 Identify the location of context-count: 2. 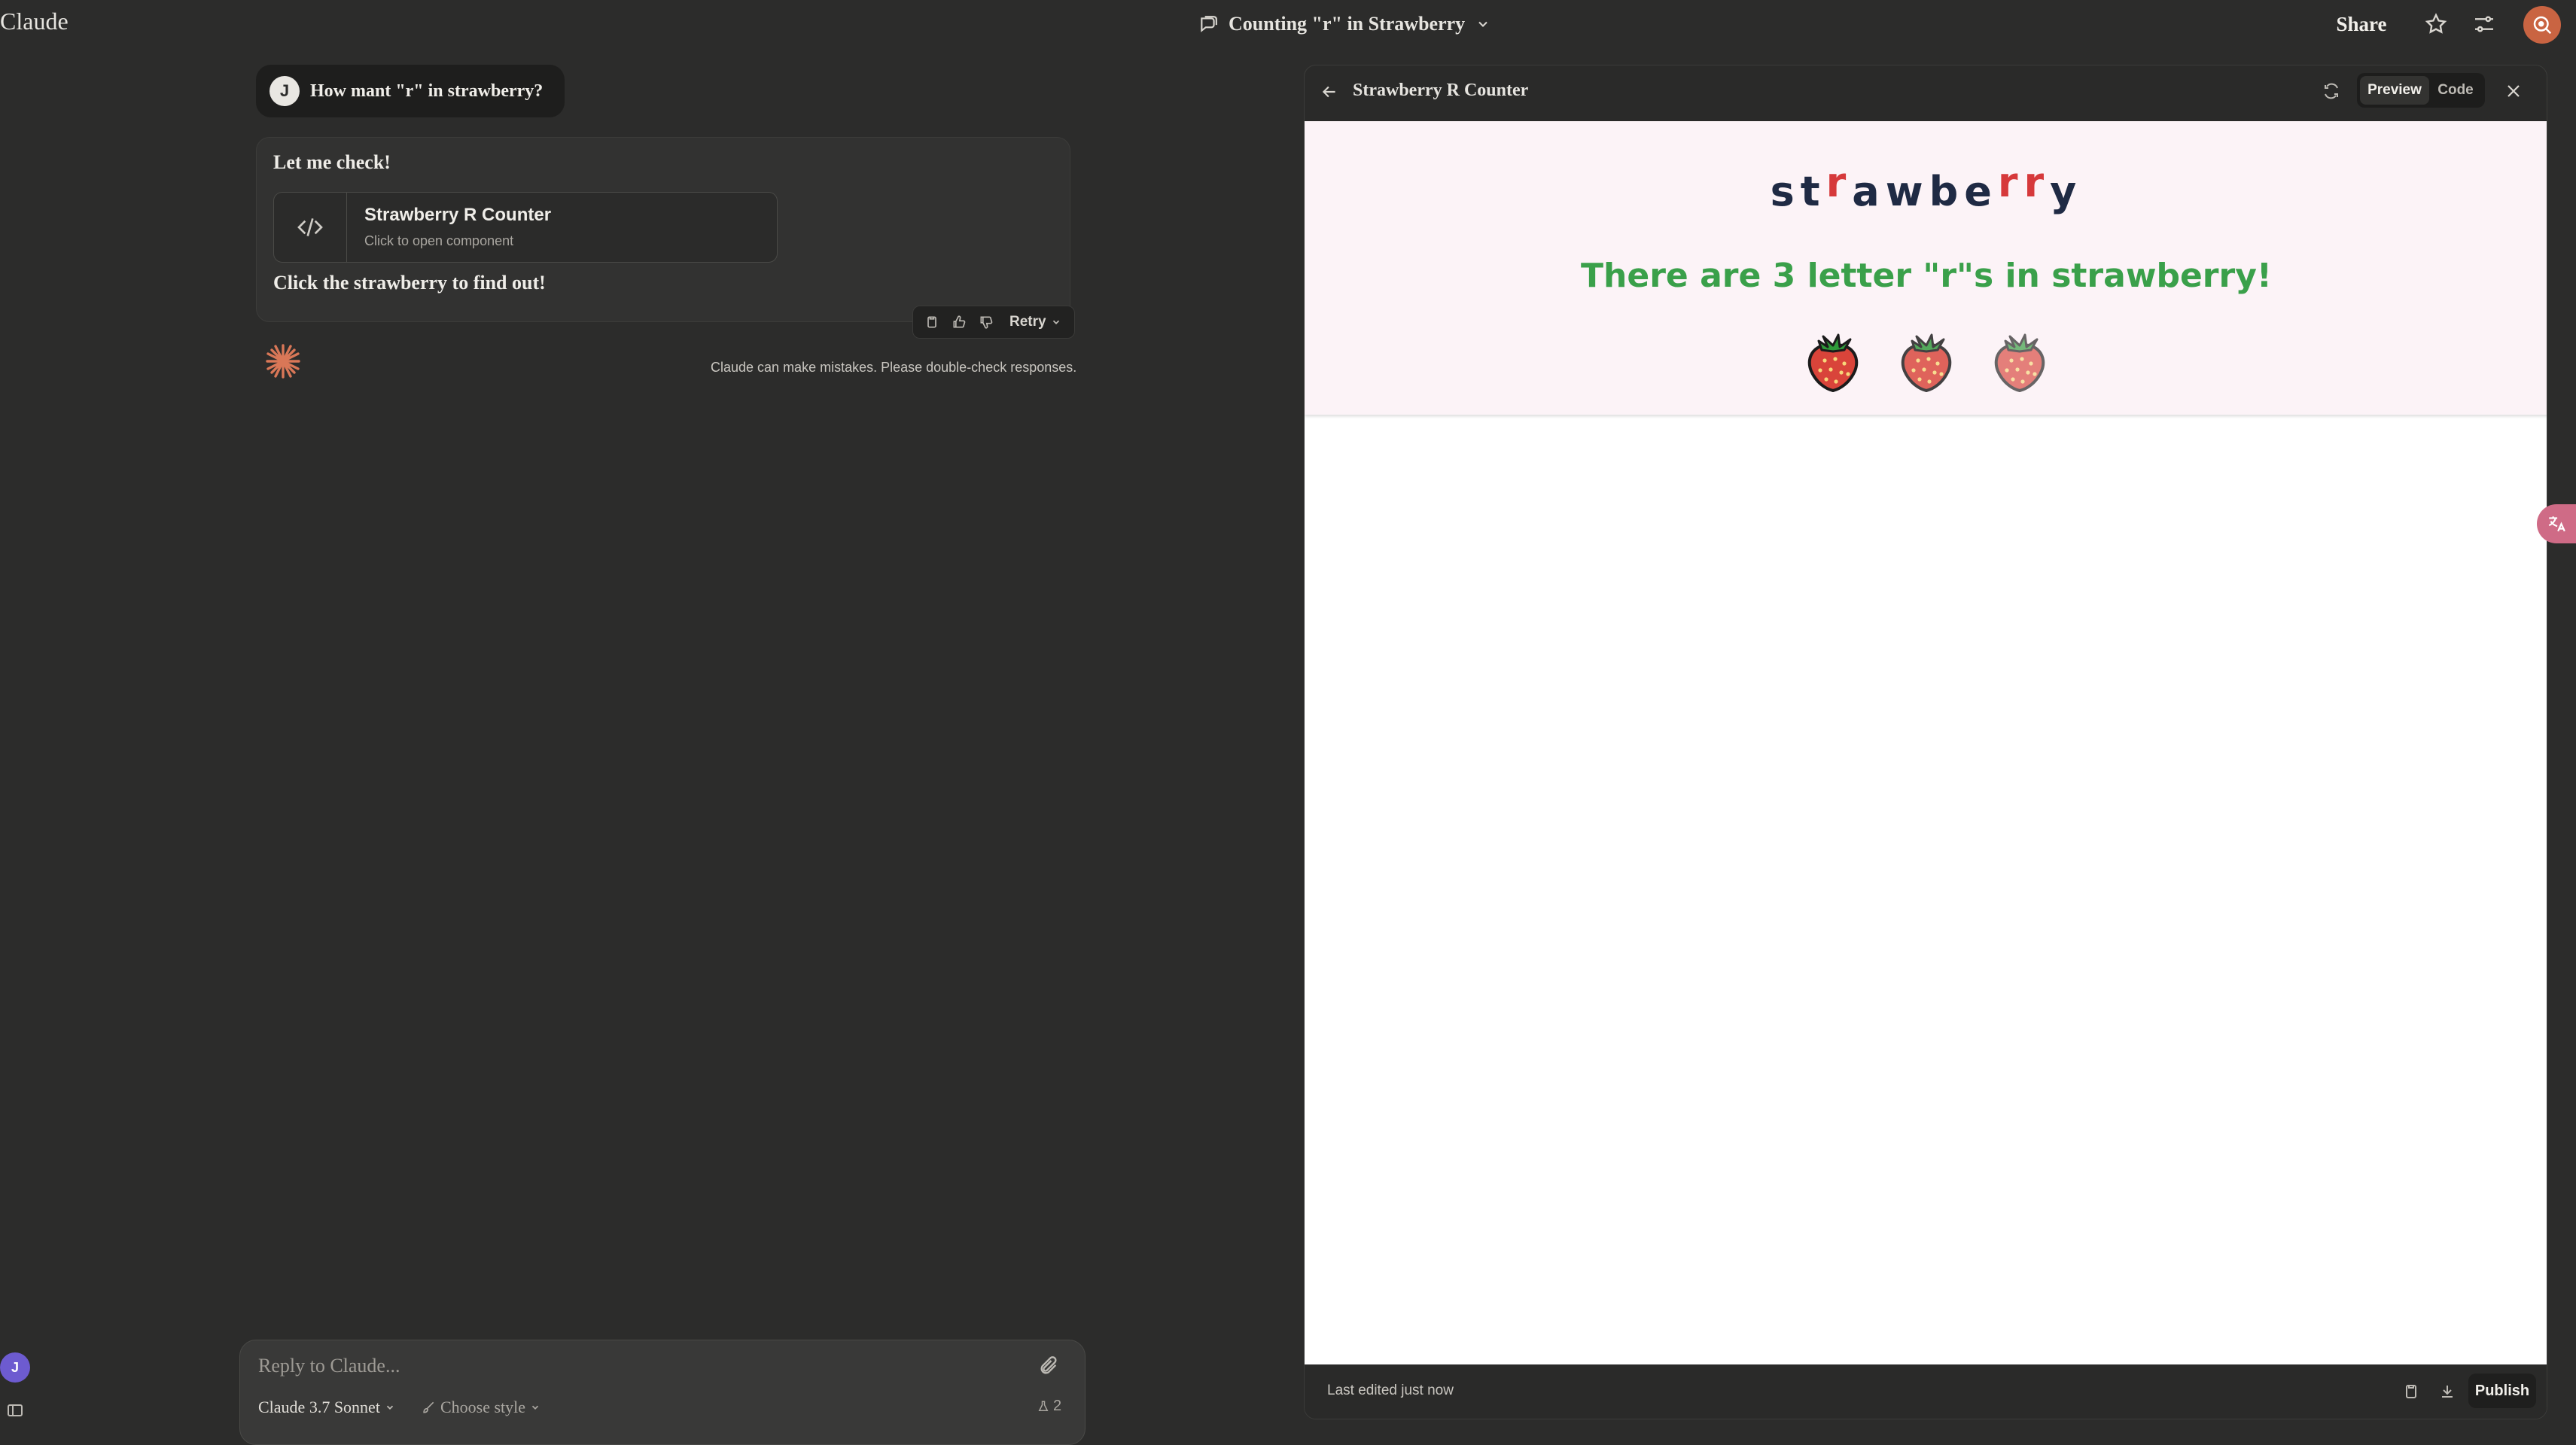
(1057, 1406).